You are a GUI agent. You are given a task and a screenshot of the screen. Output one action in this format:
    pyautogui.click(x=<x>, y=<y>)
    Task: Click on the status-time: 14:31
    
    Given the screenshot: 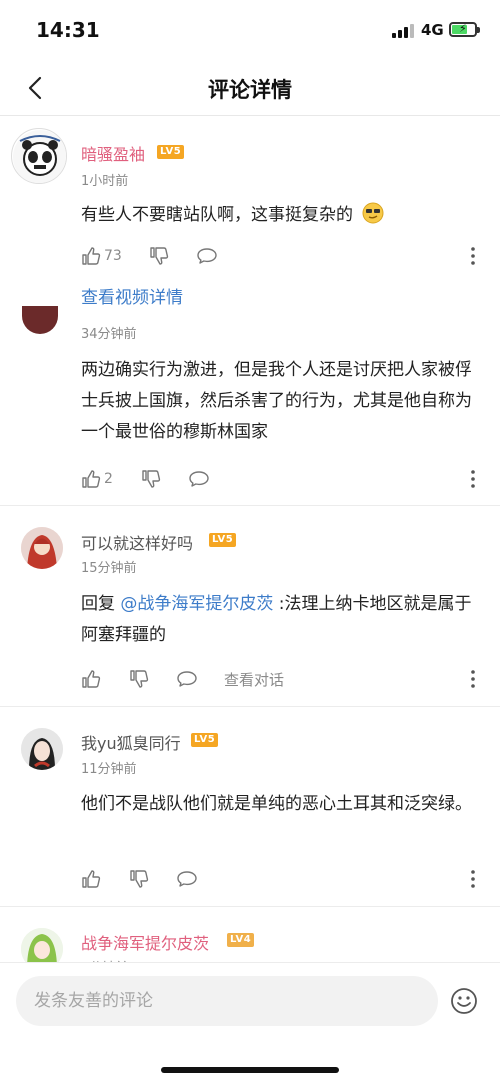 What is the action you would take?
    pyautogui.click(x=68, y=30)
    